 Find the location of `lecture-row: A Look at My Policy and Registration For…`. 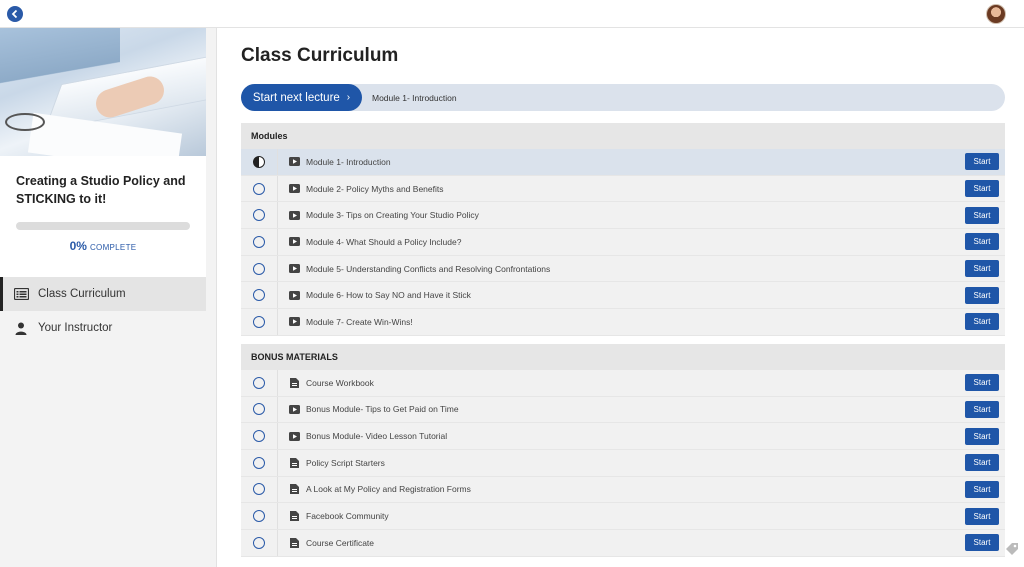

lecture-row: A Look at My Policy and Registration For… is located at coordinates (623, 490).